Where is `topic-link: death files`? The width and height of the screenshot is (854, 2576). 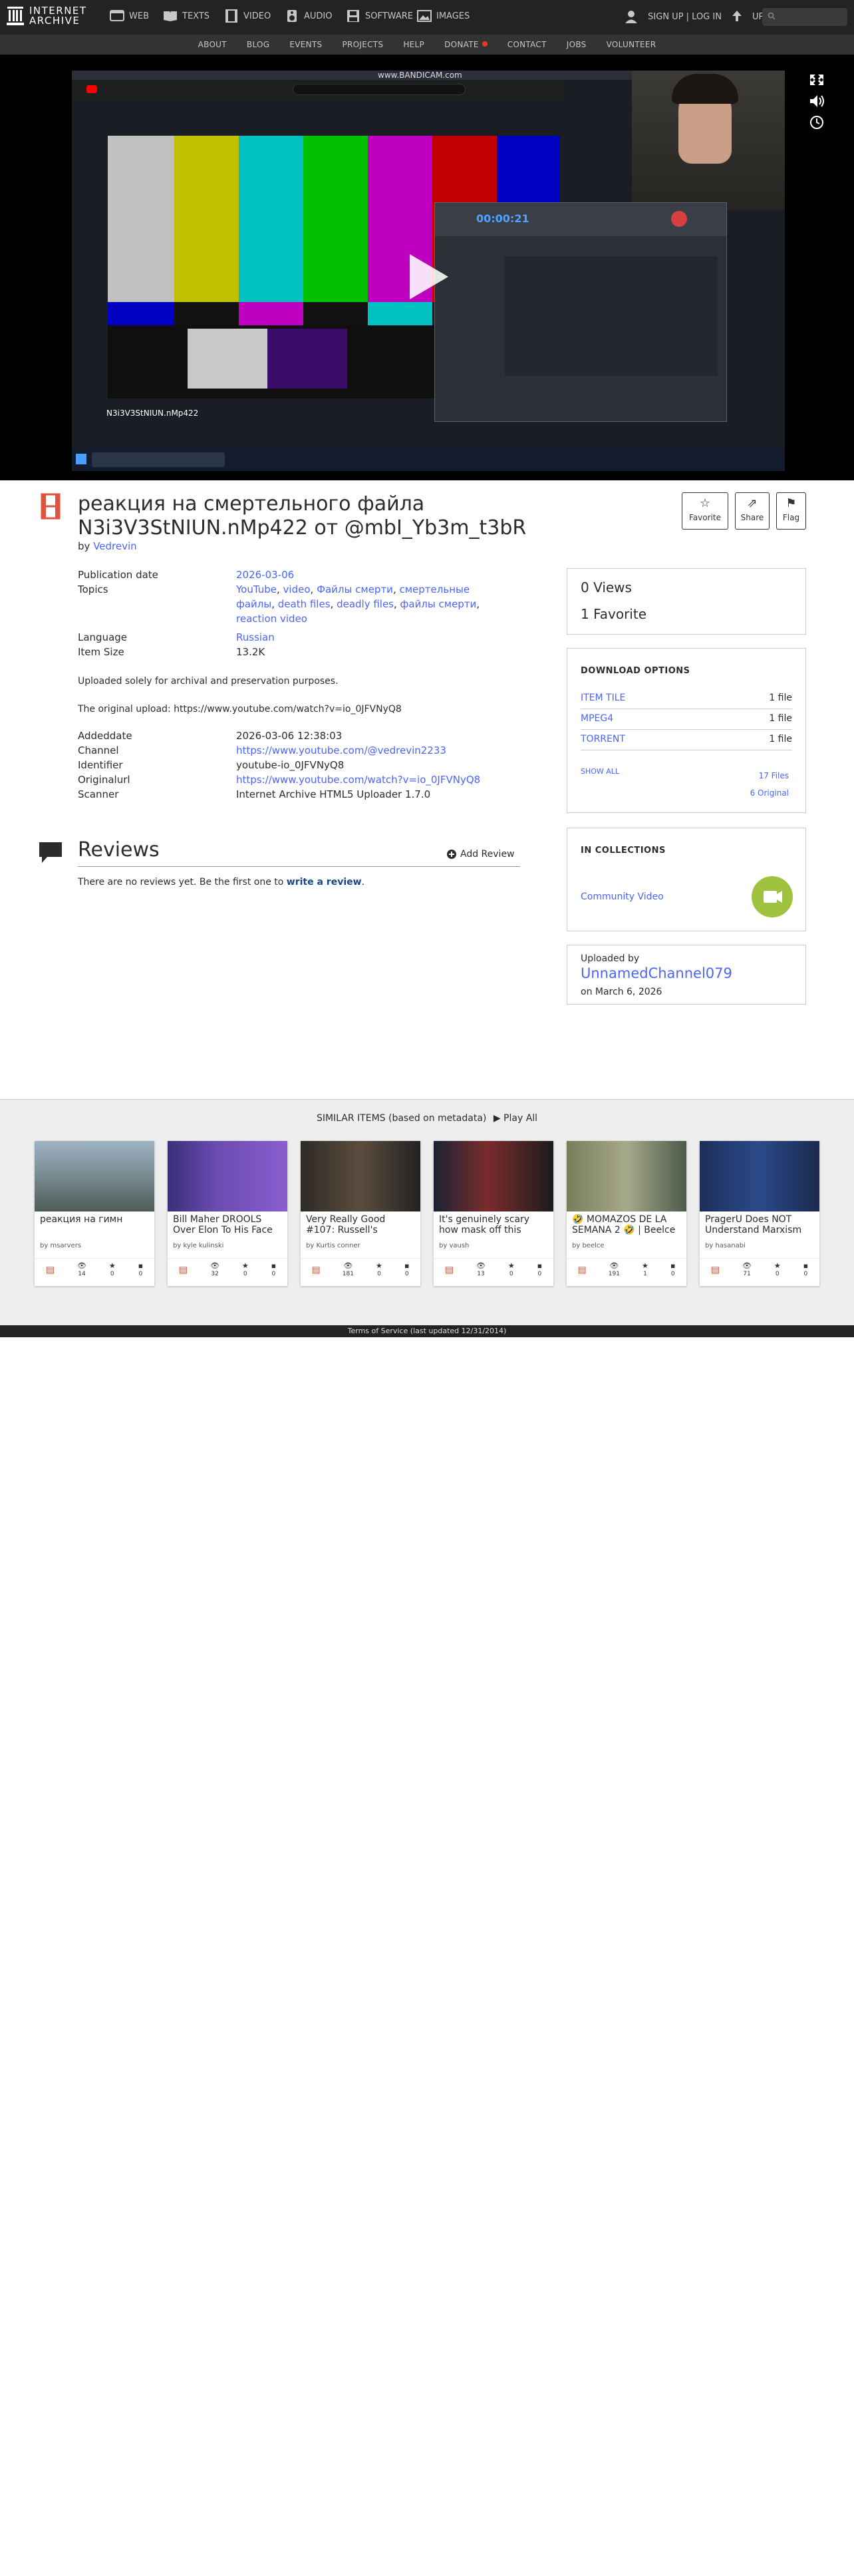 topic-link: death files is located at coordinates (304, 604).